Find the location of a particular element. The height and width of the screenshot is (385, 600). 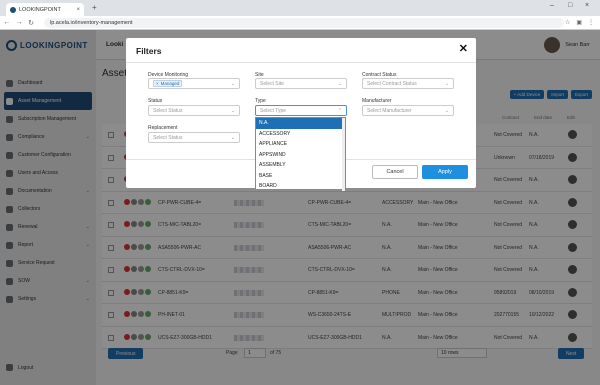

managed-chip: × Managed is located at coordinates (168, 83).